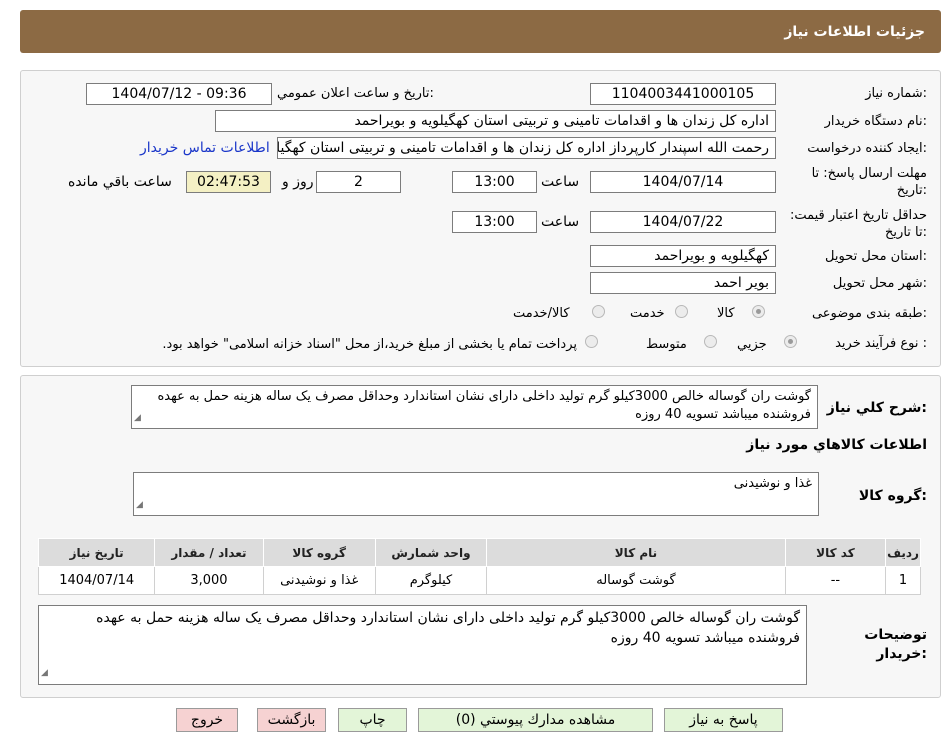  I want to click on attachments-button: مشاهده مدارك پيوستي (0), so click(535, 720).